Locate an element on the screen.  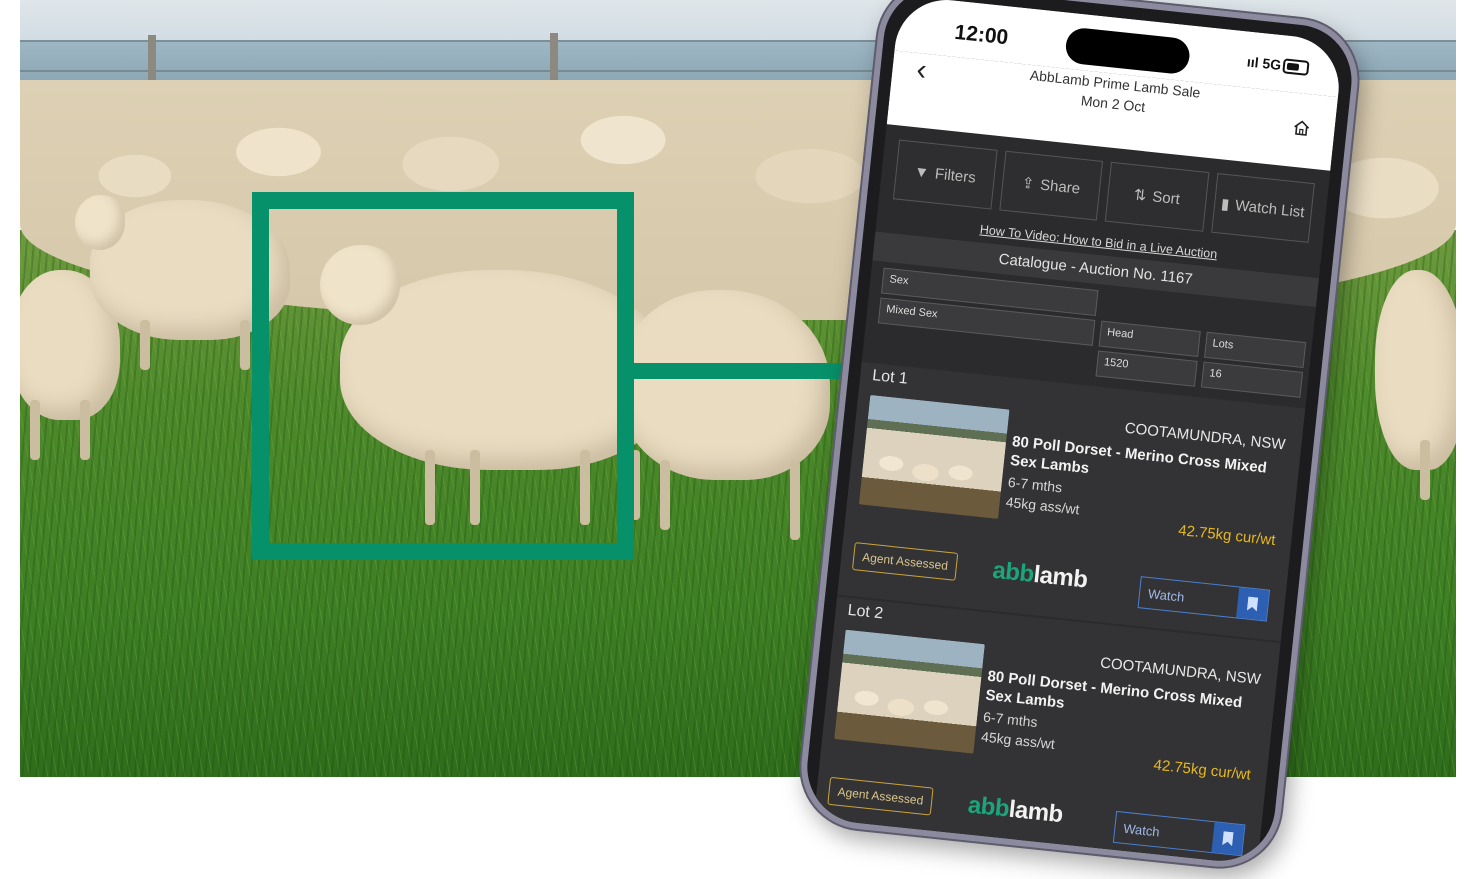
share-button: ⇪ Share is located at coordinates (1051, 185).